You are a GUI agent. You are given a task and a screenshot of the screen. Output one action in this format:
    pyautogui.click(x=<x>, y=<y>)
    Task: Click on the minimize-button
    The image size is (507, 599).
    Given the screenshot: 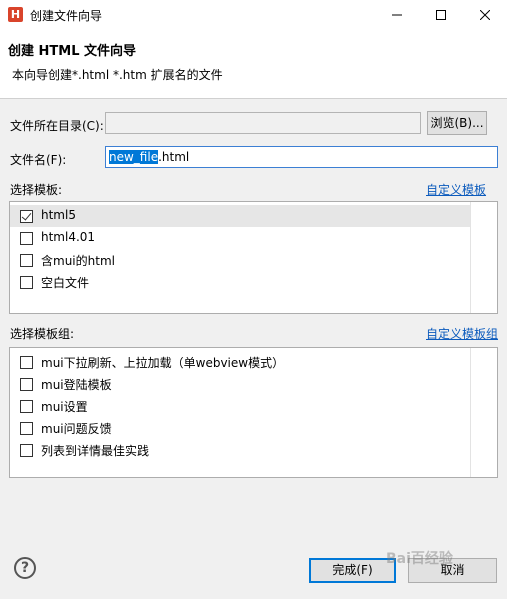 What is the action you would take?
    pyautogui.click(x=397, y=15)
    